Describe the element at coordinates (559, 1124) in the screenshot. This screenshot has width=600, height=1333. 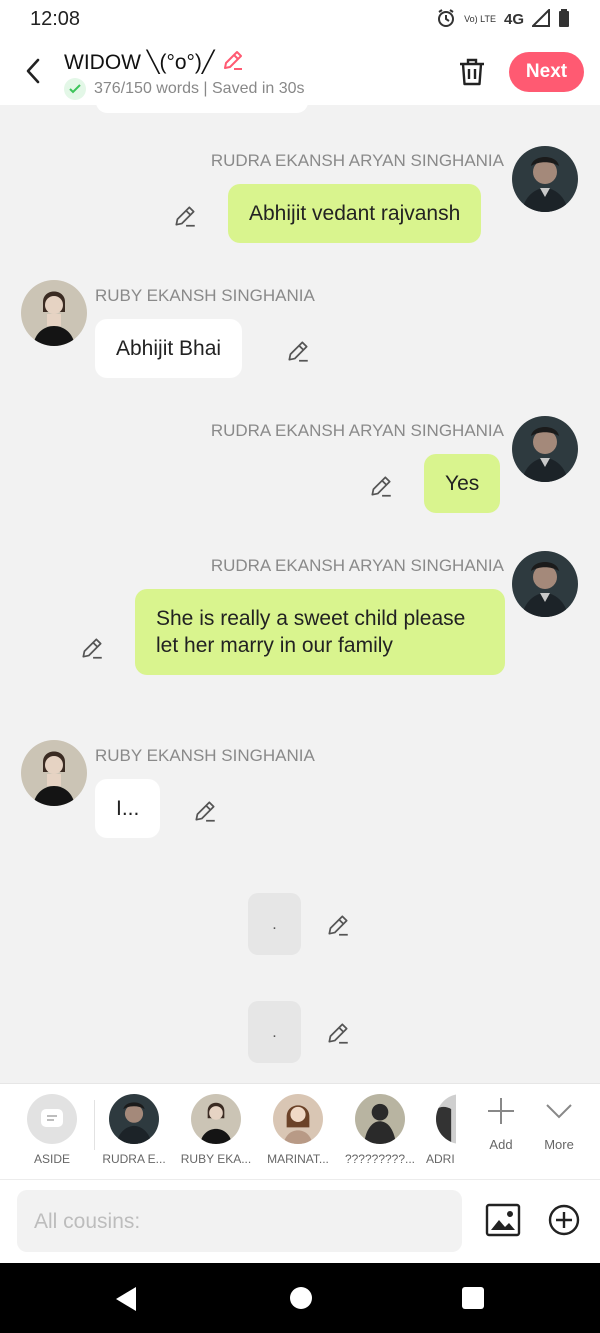
I see `more-characters-button: More` at that location.